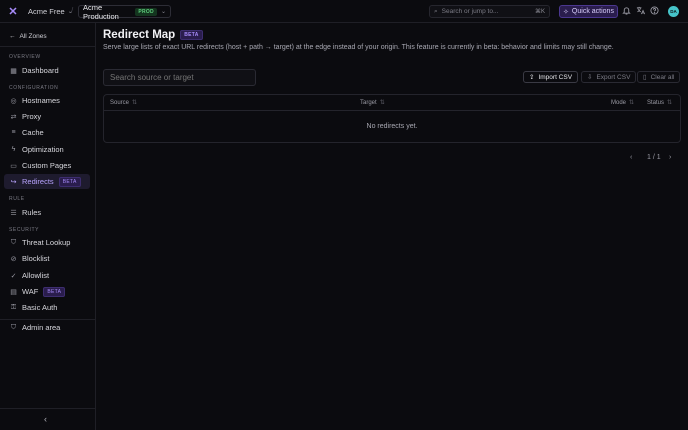  Describe the element at coordinates (48, 408) in the screenshot. I see `sidebar-divider` at that location.